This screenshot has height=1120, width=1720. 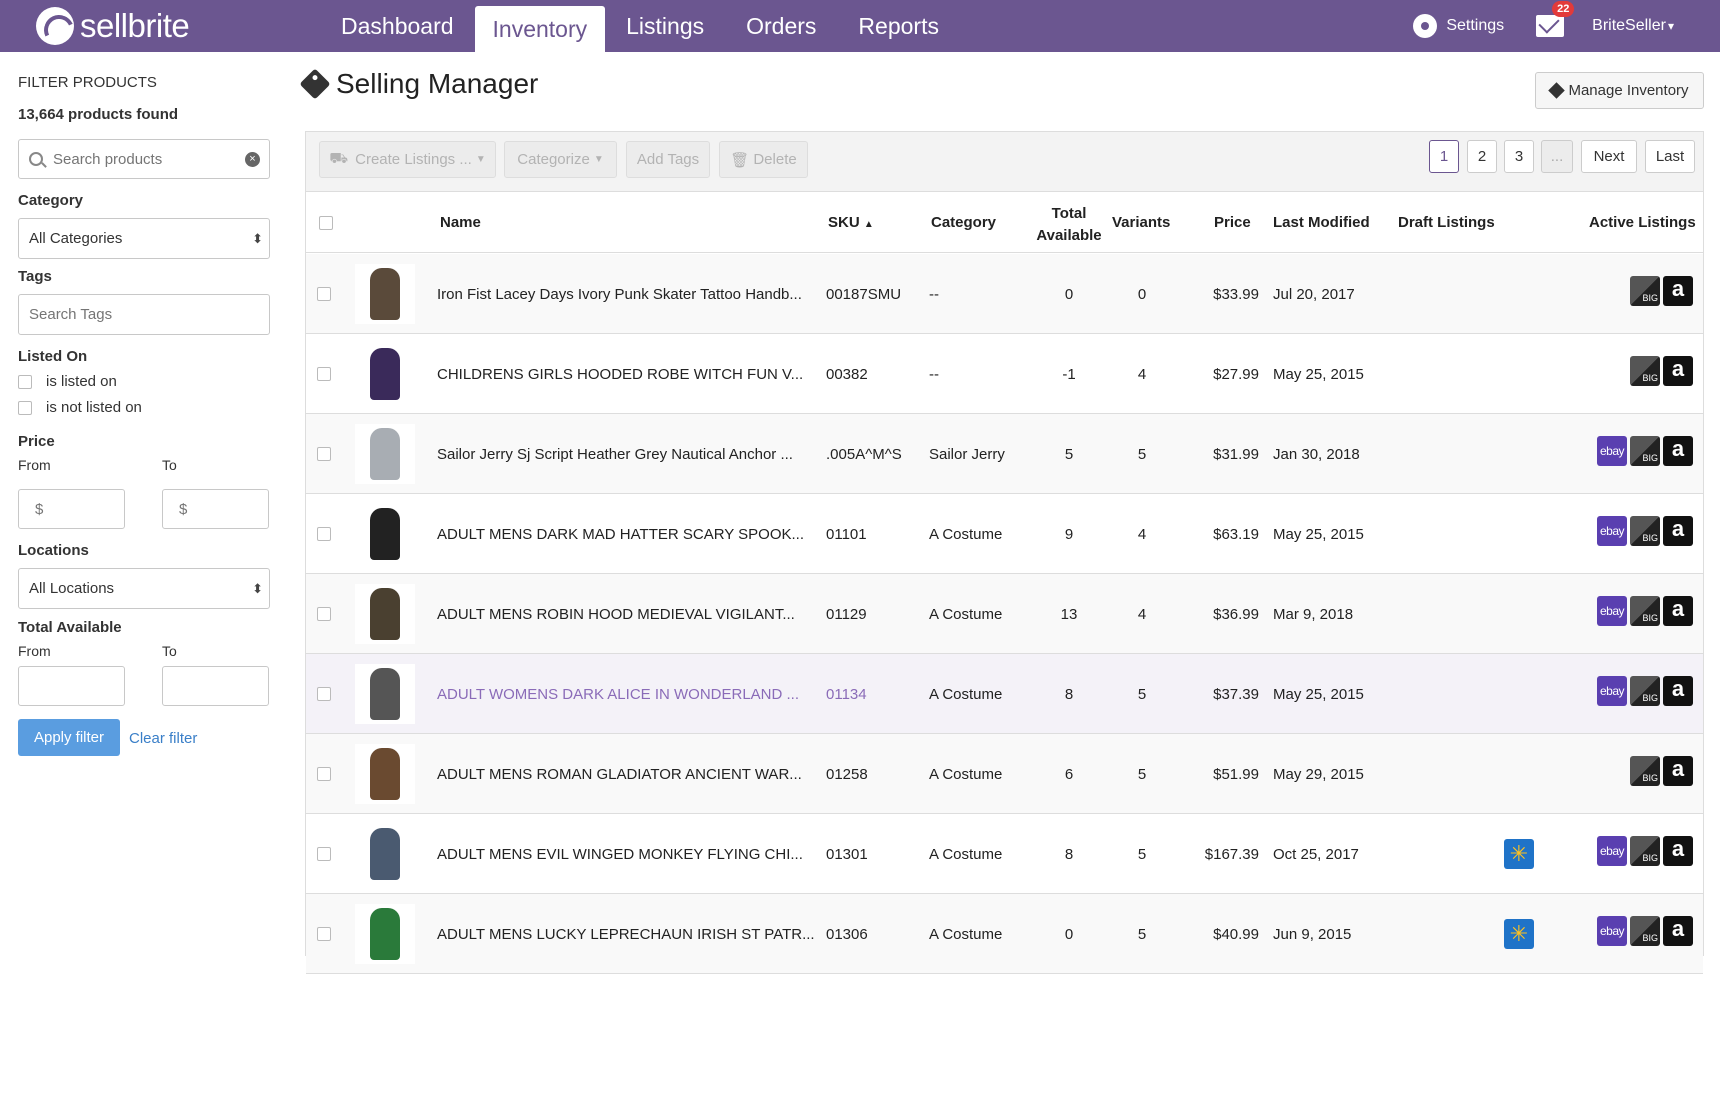 I want to click on page-1-button: 1, so click(x=1444, y=156).